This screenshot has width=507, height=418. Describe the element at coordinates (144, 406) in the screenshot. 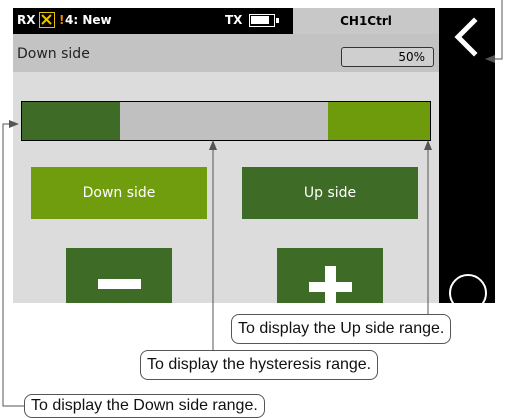

I see `down-side-callout: To display the Down side range.` at that location.